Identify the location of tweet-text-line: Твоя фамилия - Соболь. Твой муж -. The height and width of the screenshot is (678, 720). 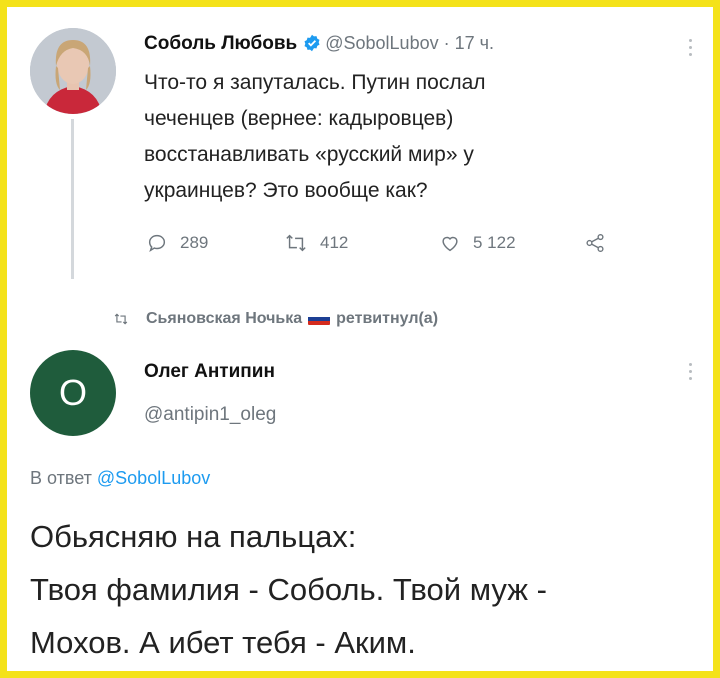
(288, 589).